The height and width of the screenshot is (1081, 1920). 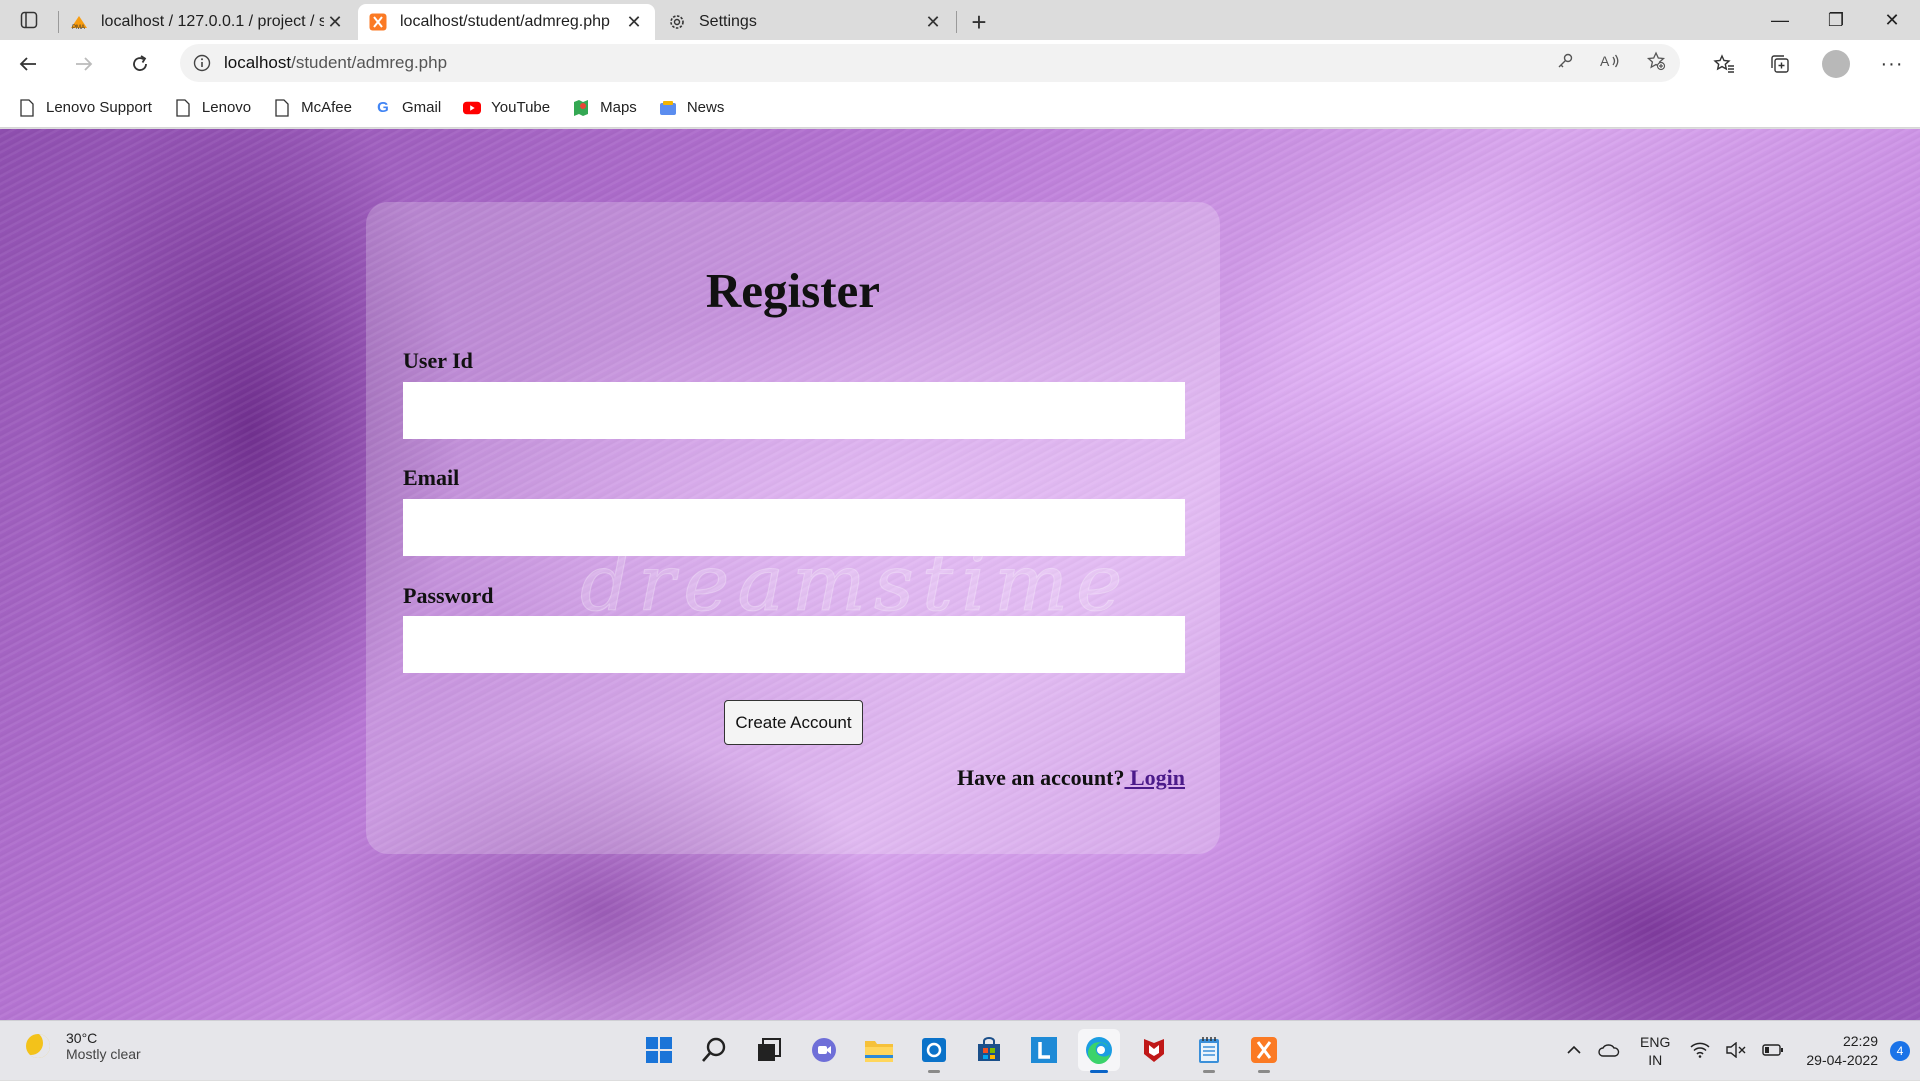 What do you see at coordinates (82, 1038) in the screenshot?
I see `weather-temp: 30°C` at bounding box center [82, 1038].